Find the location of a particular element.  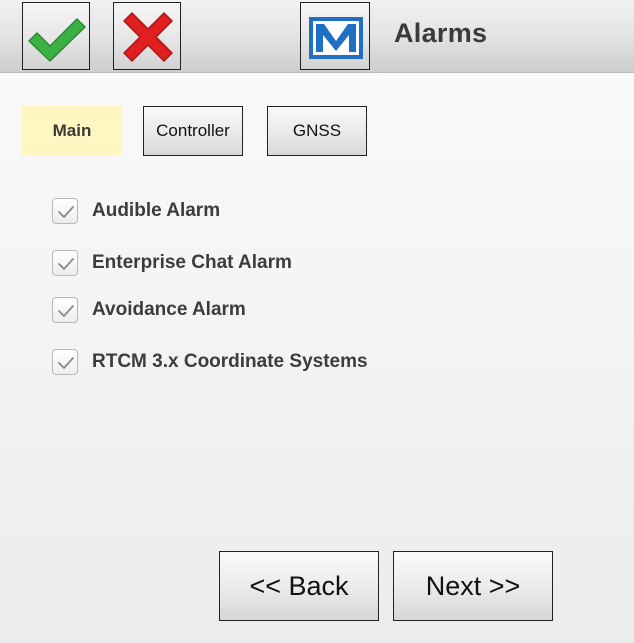

tab-main: Main is located at coordinates (72, 131).